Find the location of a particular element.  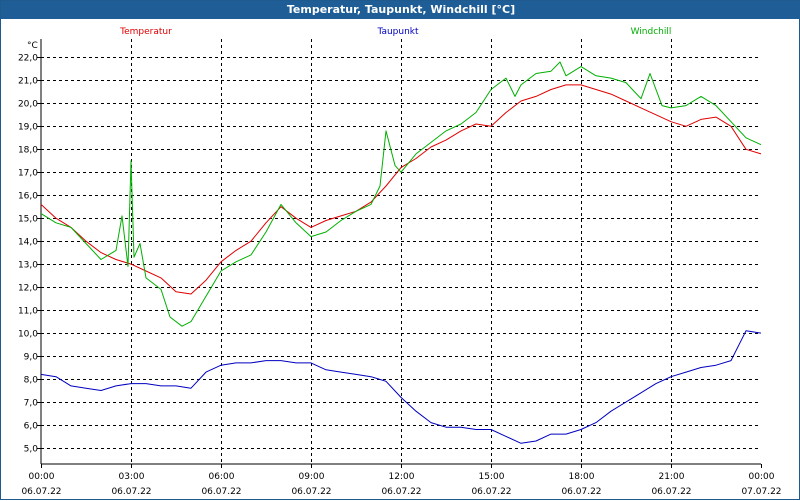

legend-temperatur: Temperatur is located at coordinates (145, 32).